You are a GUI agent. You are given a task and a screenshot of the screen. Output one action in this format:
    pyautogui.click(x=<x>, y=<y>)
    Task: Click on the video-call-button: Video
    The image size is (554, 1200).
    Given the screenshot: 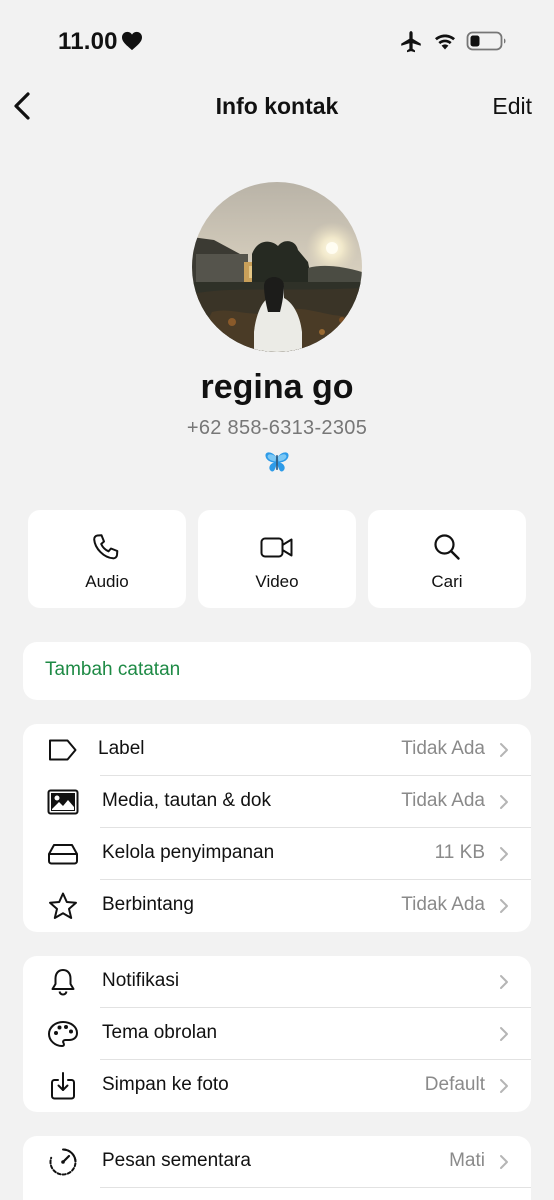 What is the action you would take?
    pyautogui.click(x=277, y=559)
    